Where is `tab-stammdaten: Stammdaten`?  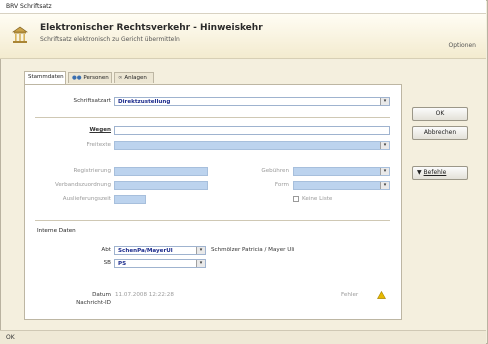
tab-stammdaten: Stammdaten is located at coordinates (45, 77).